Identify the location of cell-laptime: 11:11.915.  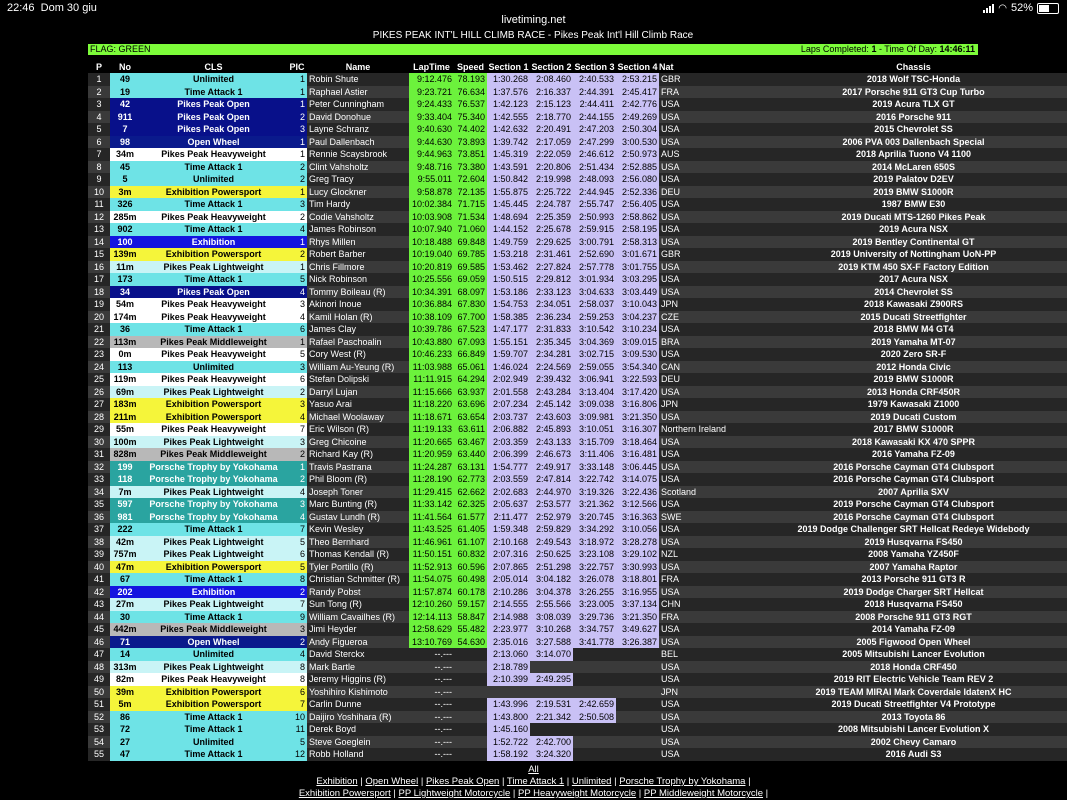
(431, 379).